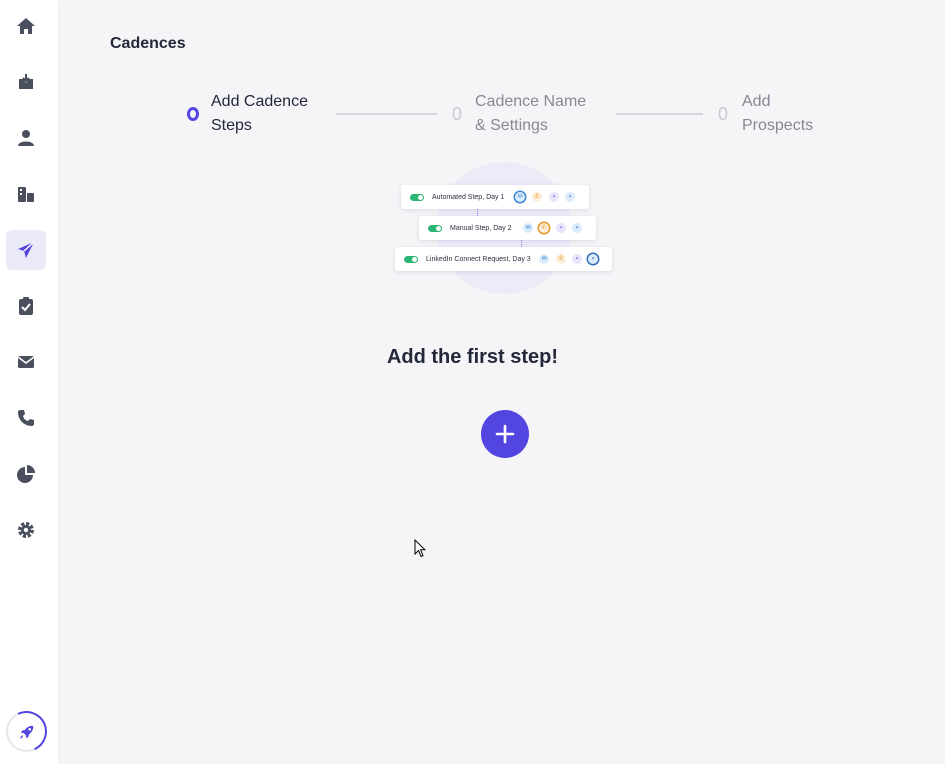  I want to click on accounts-icon, so click(26, 194).